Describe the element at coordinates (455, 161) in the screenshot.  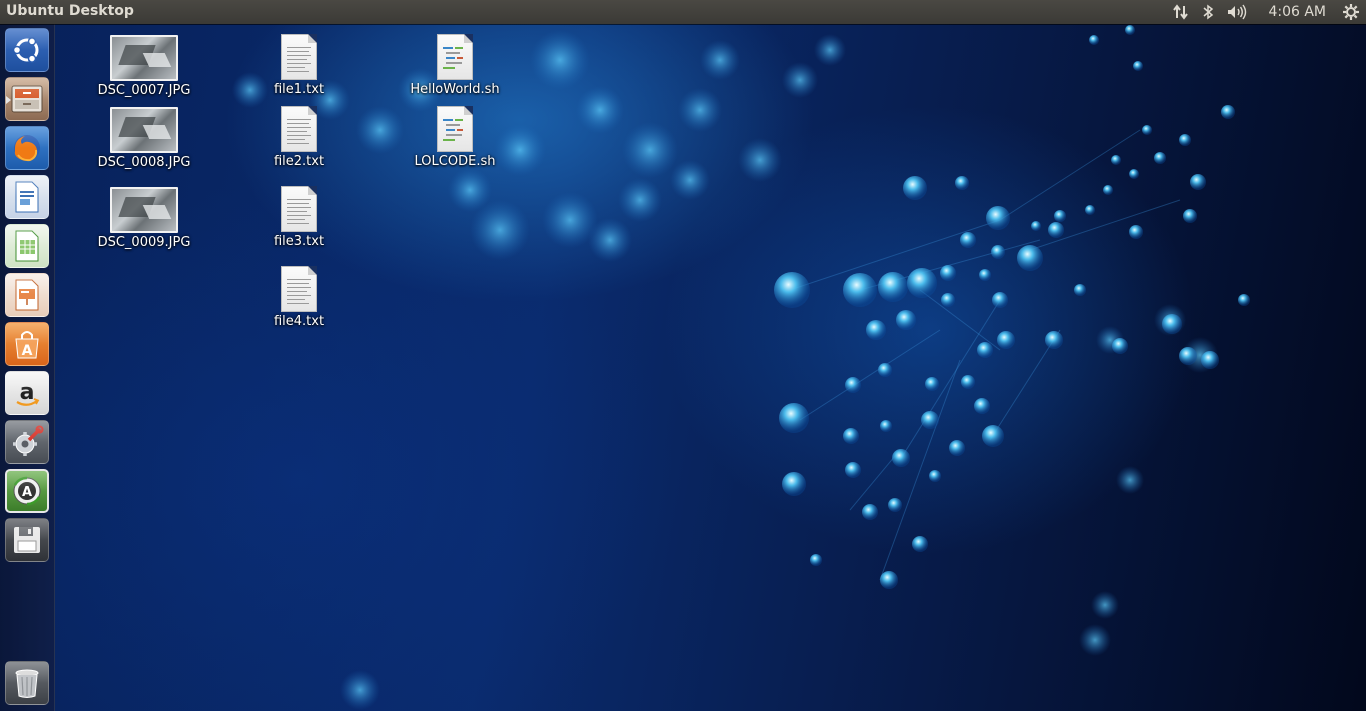
I see `desktop-icon-label: LOLCODE.sh` at that location.